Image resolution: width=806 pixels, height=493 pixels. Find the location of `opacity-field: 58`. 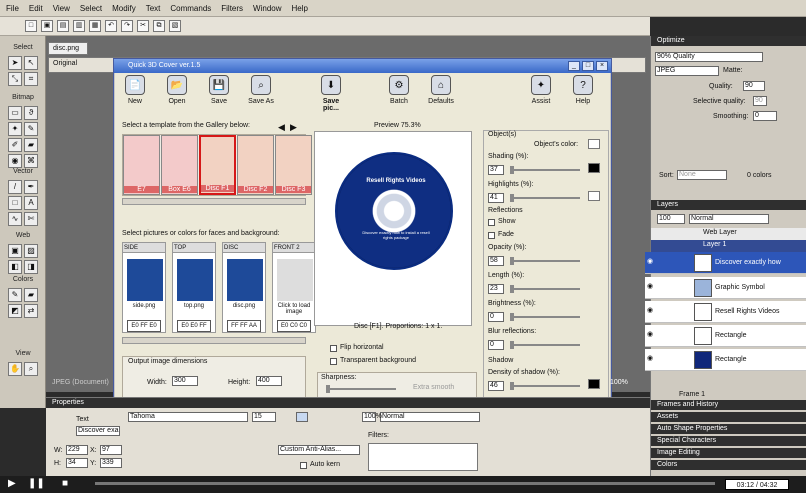

opacity-field: 58 is located at coordinates (496, 261).